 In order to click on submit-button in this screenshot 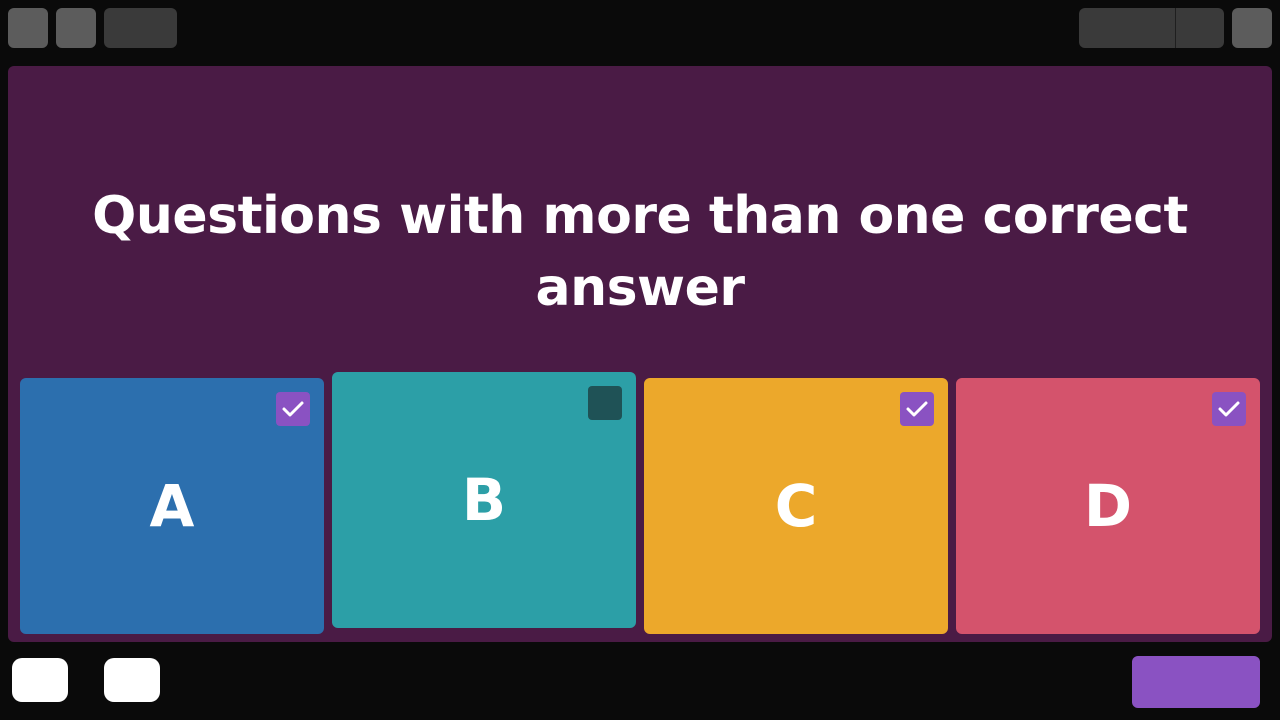, I will do `click(1196, 682)`.